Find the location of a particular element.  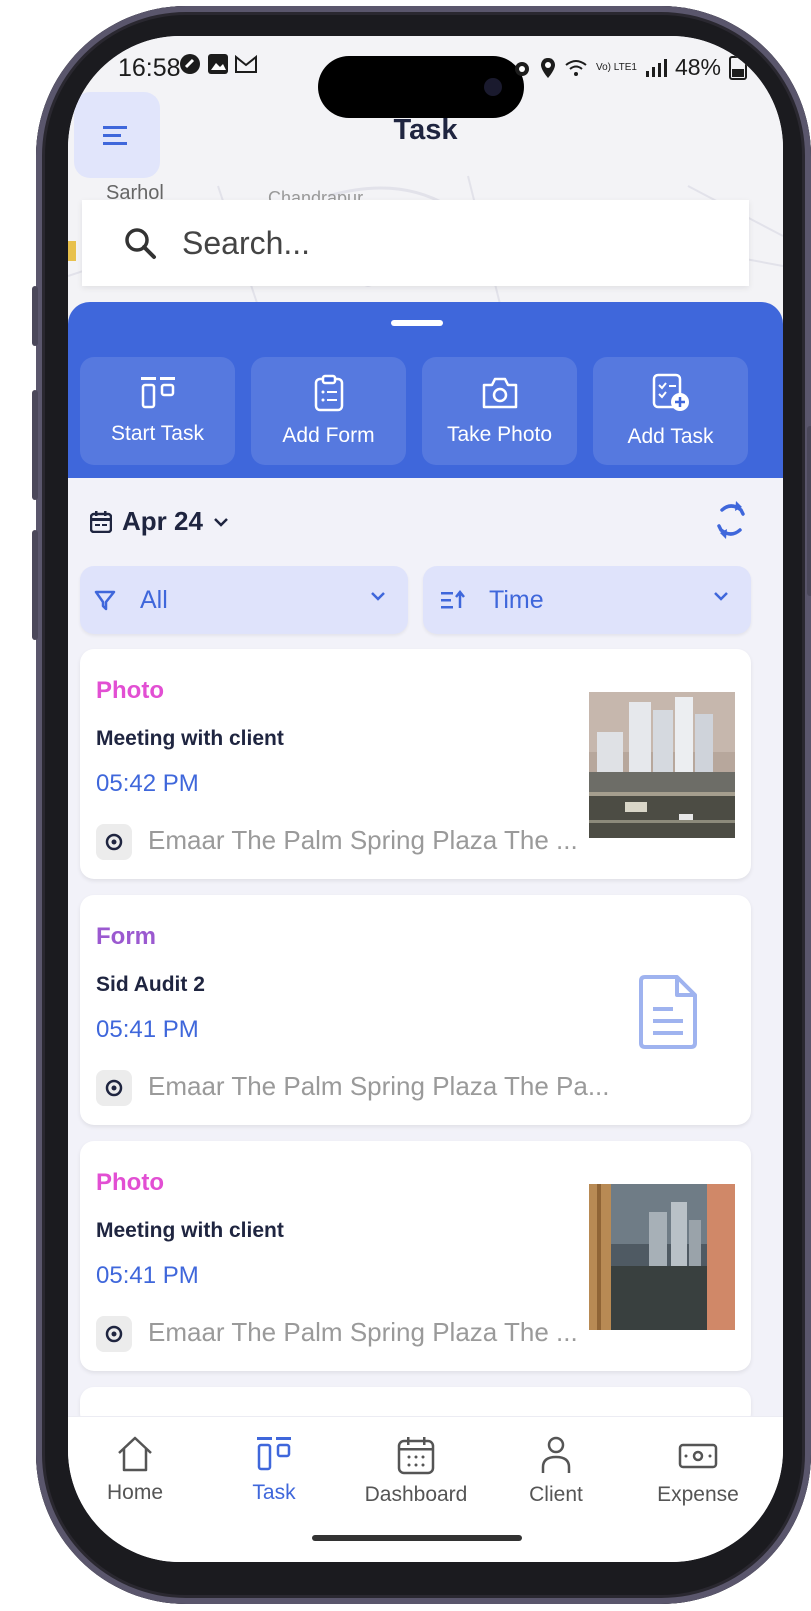

gmail-icon is located at coordinates (246, 64).